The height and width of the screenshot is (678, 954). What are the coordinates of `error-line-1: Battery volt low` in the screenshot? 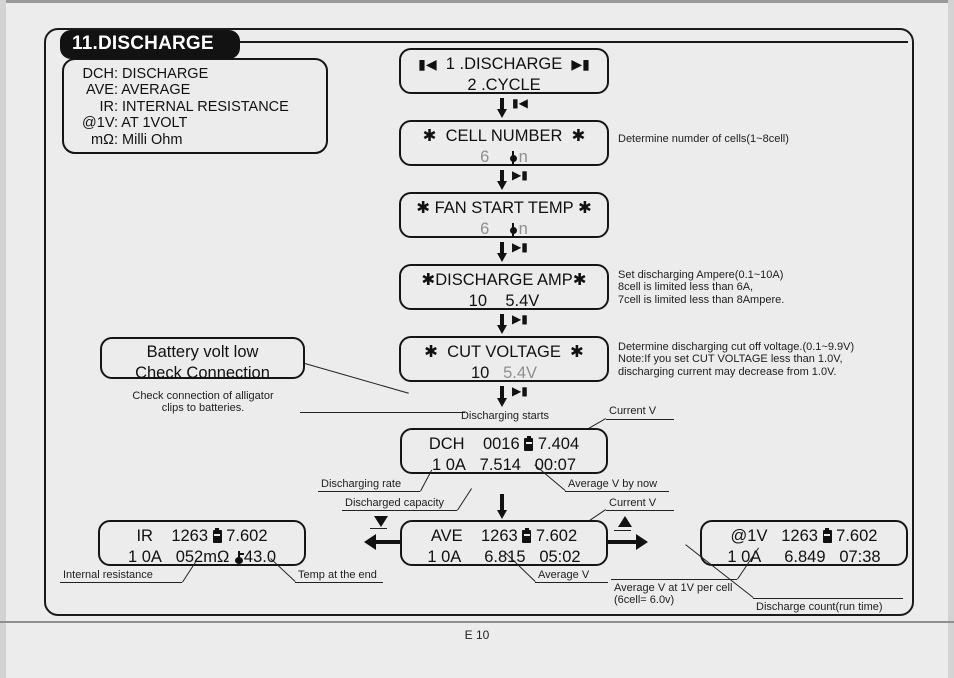 It's located at (202, 352).